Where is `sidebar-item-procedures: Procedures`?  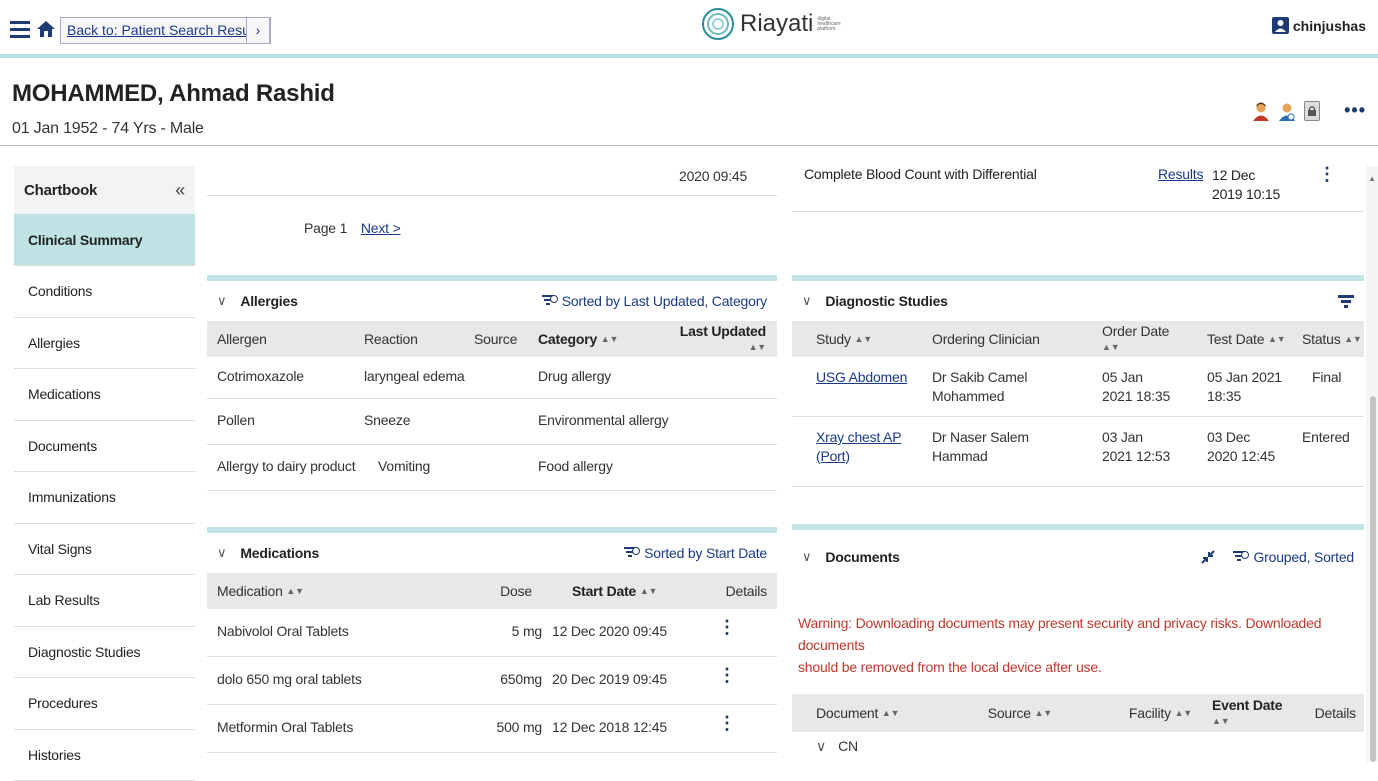 sidebar-item-procedures: Procedures is located at coordinates (104, 704).